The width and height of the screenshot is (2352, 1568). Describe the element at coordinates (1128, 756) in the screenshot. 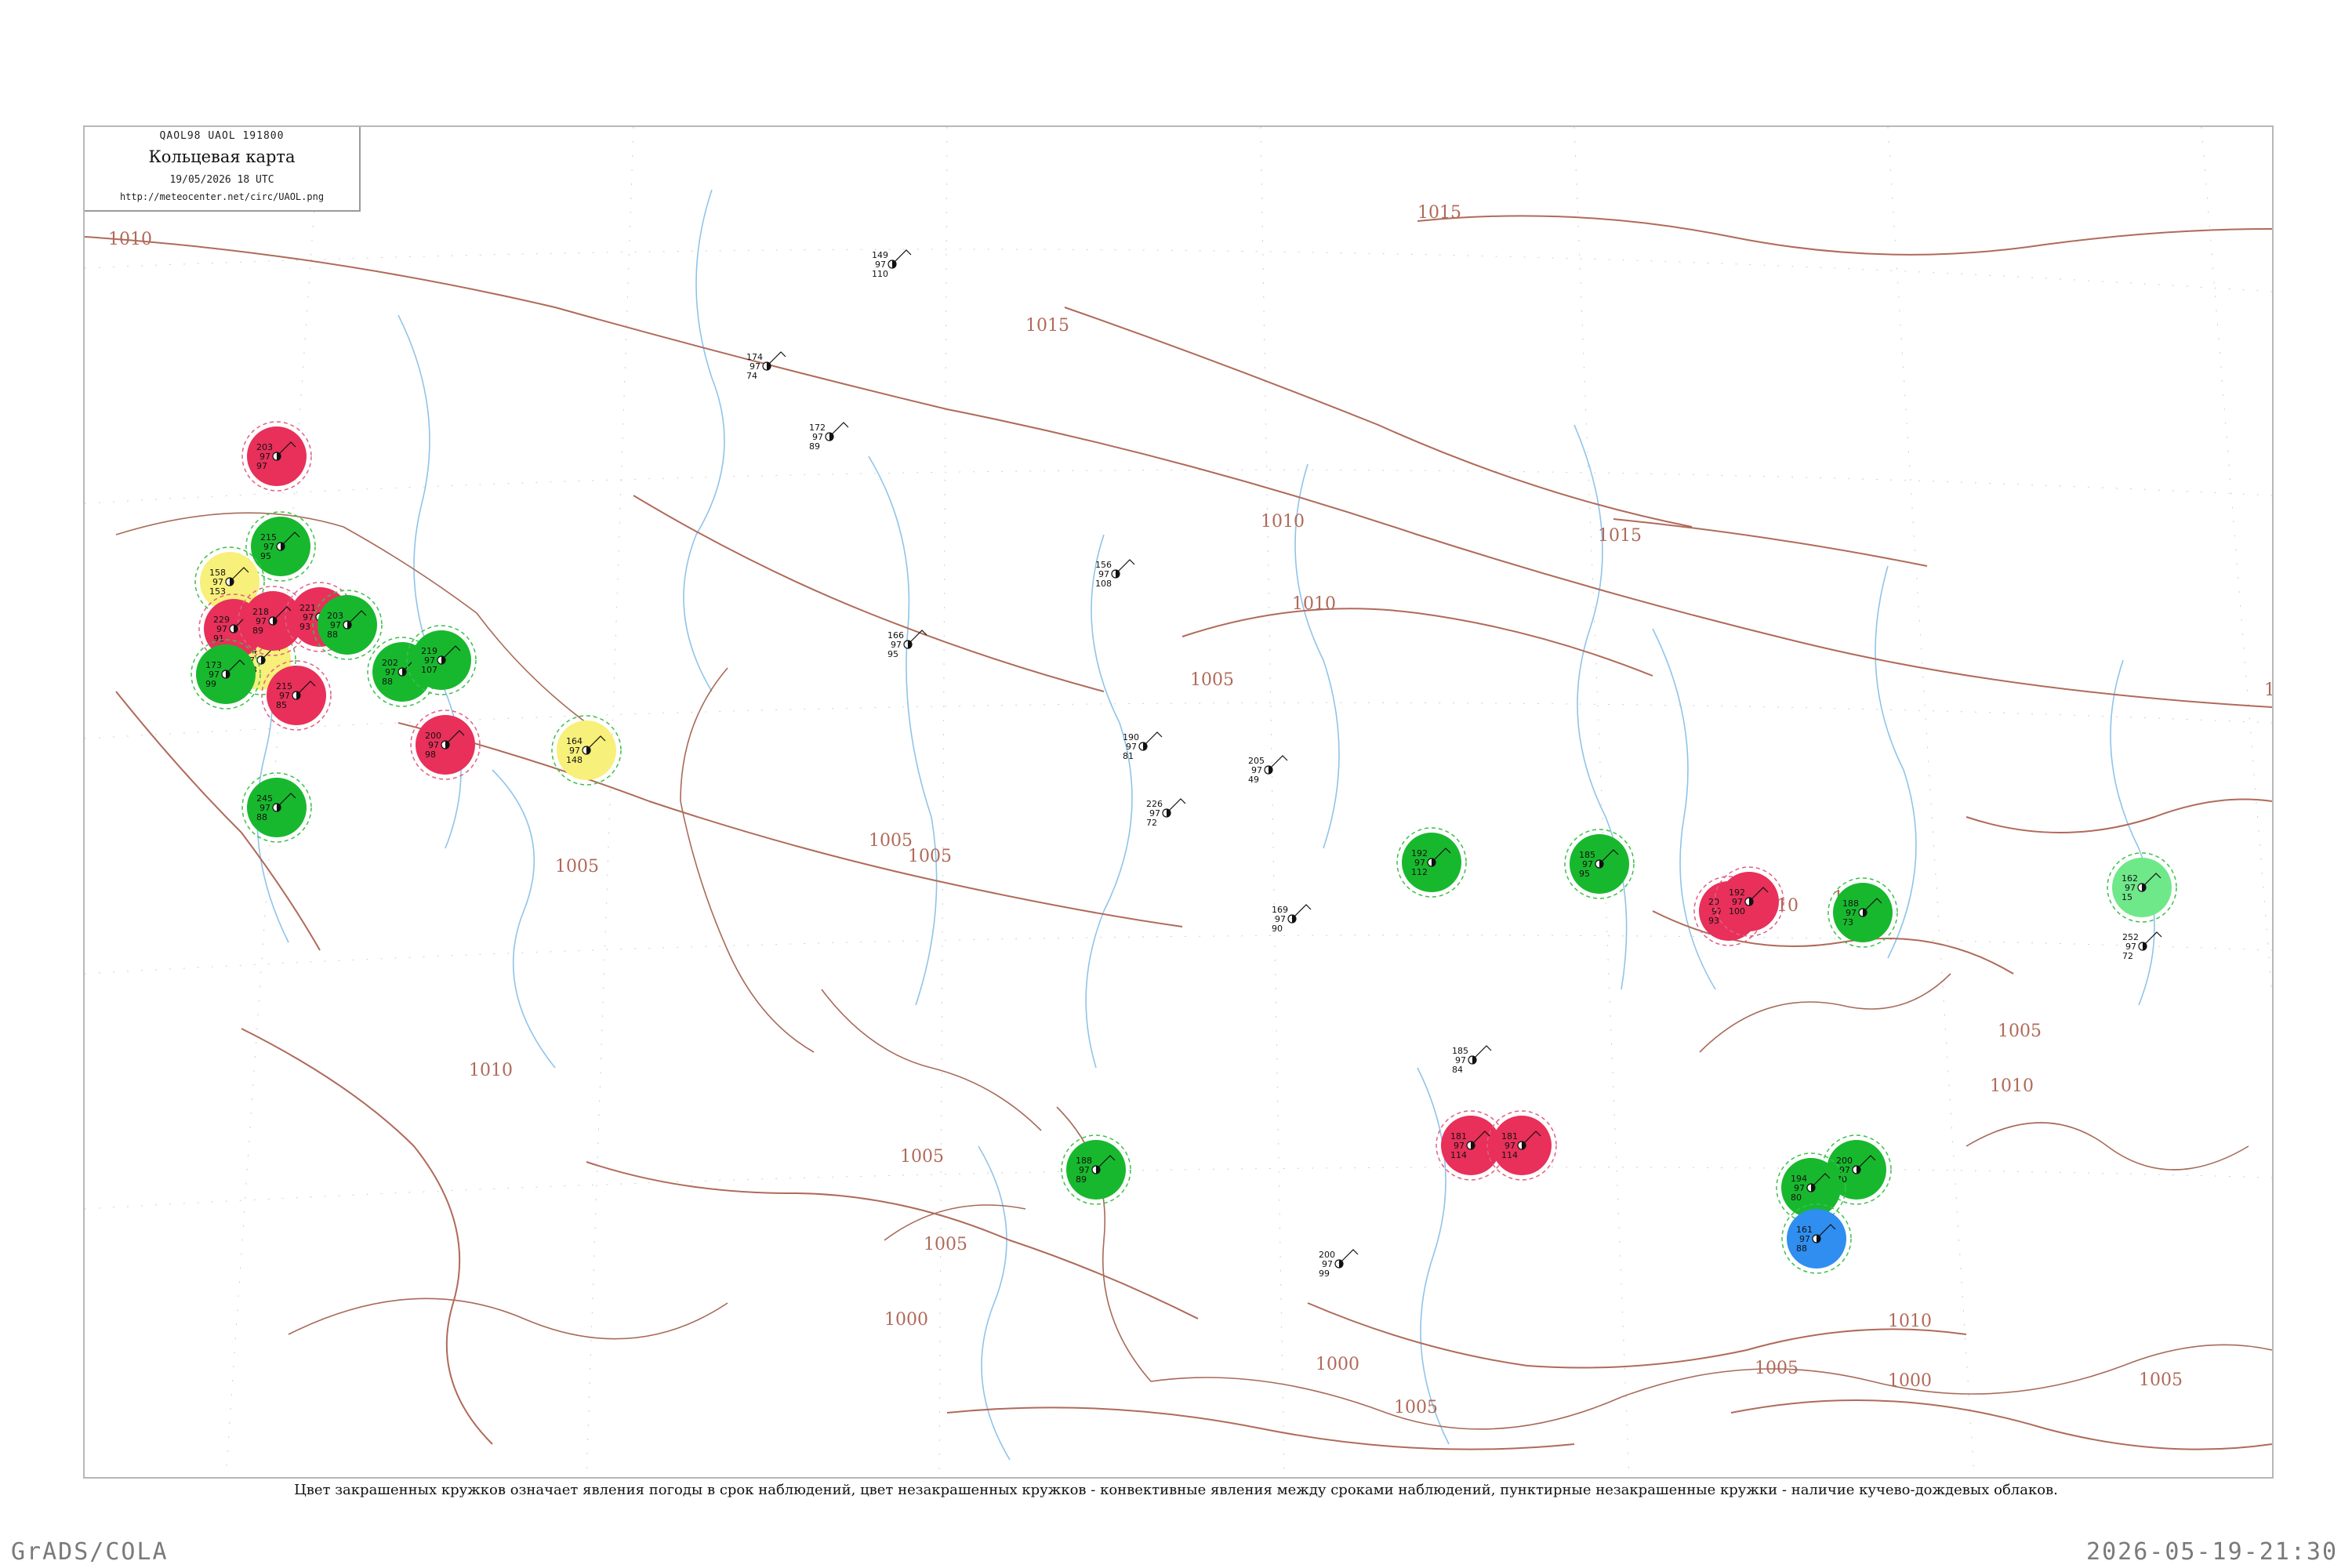

I see `station-dewpoint: 81` at that location.